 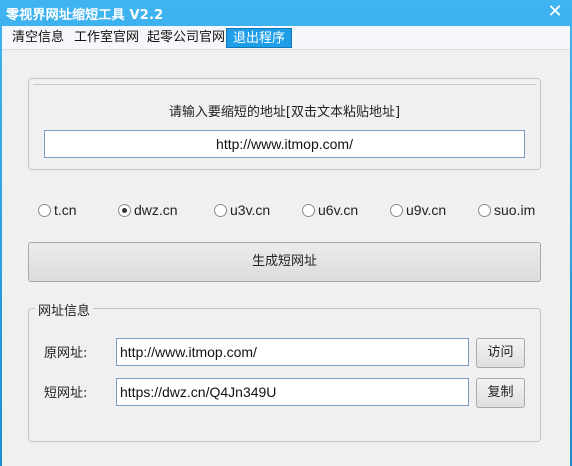 What do you see at coordinates (292, 392) in the screenshot?
I see `short-url-field: https://dwz.cn/Q4Jn349U` at bounding box center [292, 392].